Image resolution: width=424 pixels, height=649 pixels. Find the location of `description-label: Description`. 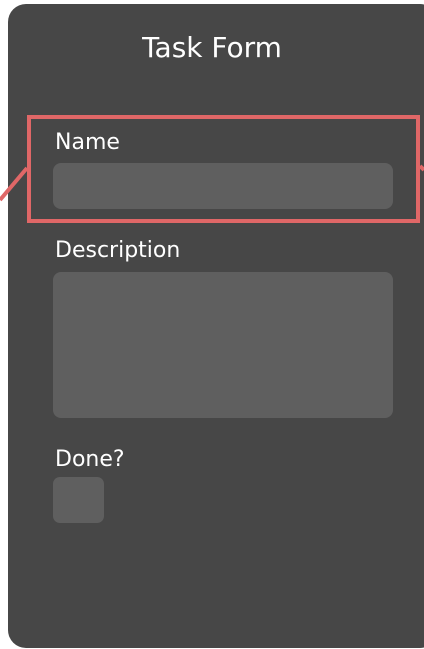

description-label: Description is located at coordinates (118, 250).